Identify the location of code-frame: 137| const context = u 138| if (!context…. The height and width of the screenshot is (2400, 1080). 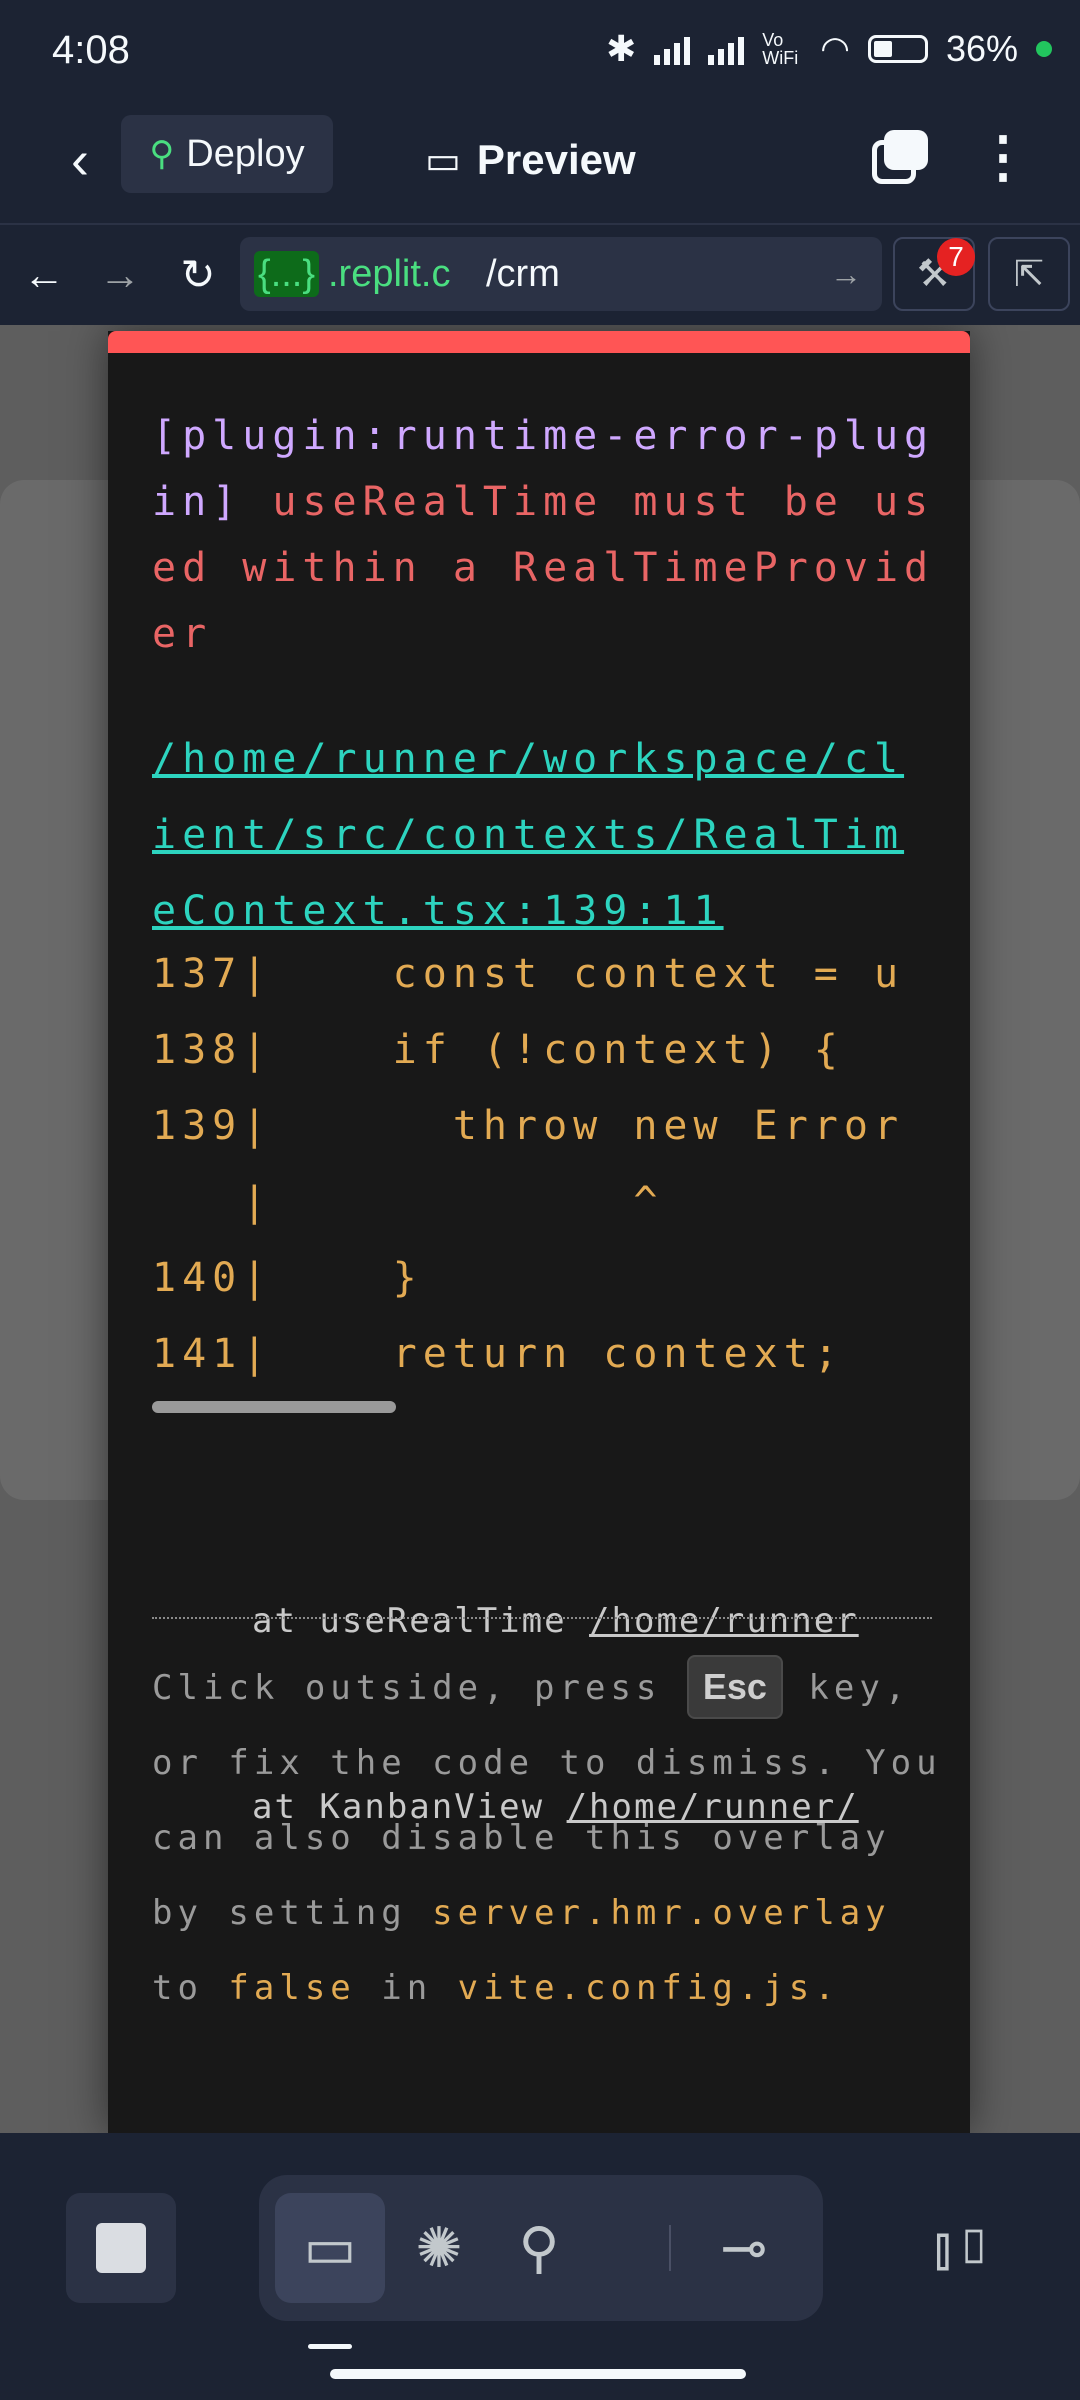
(542, 1179).